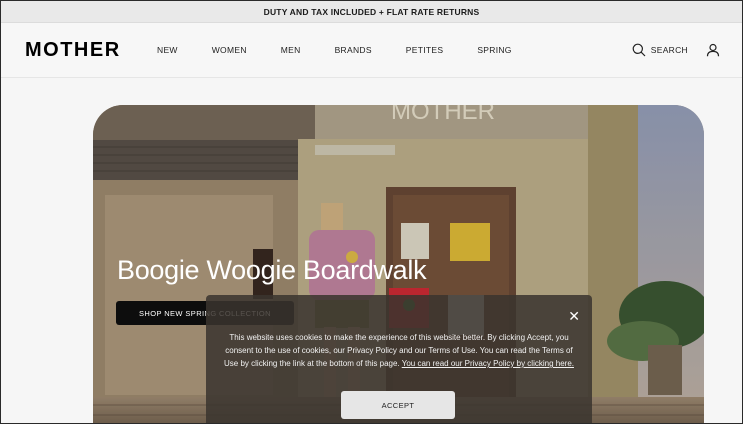 This screenshot has height=424, width=743. I want to click on close-icon: ✕, so click(574, 316).